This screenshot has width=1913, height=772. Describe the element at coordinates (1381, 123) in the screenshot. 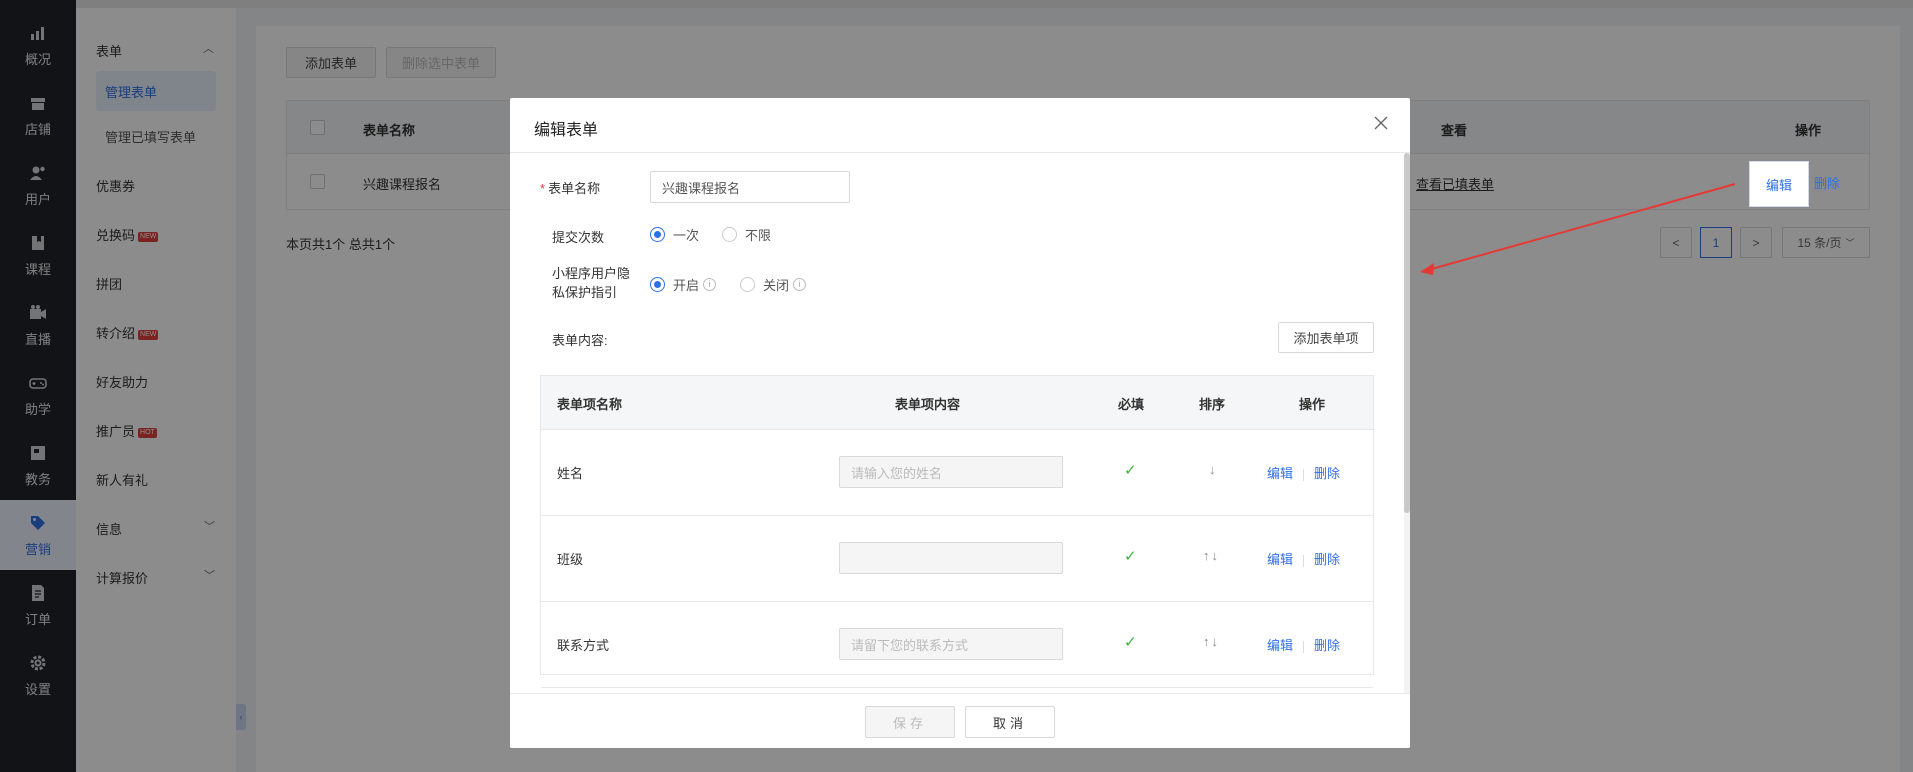

I see `close-icon` at that location.